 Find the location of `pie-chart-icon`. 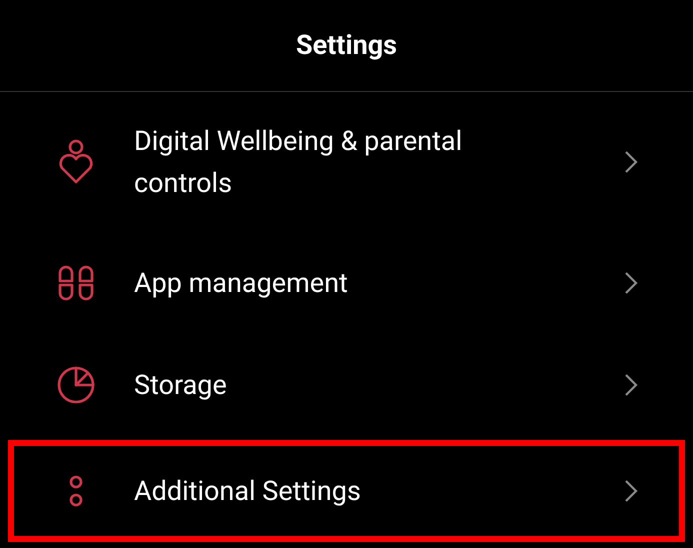

pie-chart-icon is located at coordinates (76, 385).